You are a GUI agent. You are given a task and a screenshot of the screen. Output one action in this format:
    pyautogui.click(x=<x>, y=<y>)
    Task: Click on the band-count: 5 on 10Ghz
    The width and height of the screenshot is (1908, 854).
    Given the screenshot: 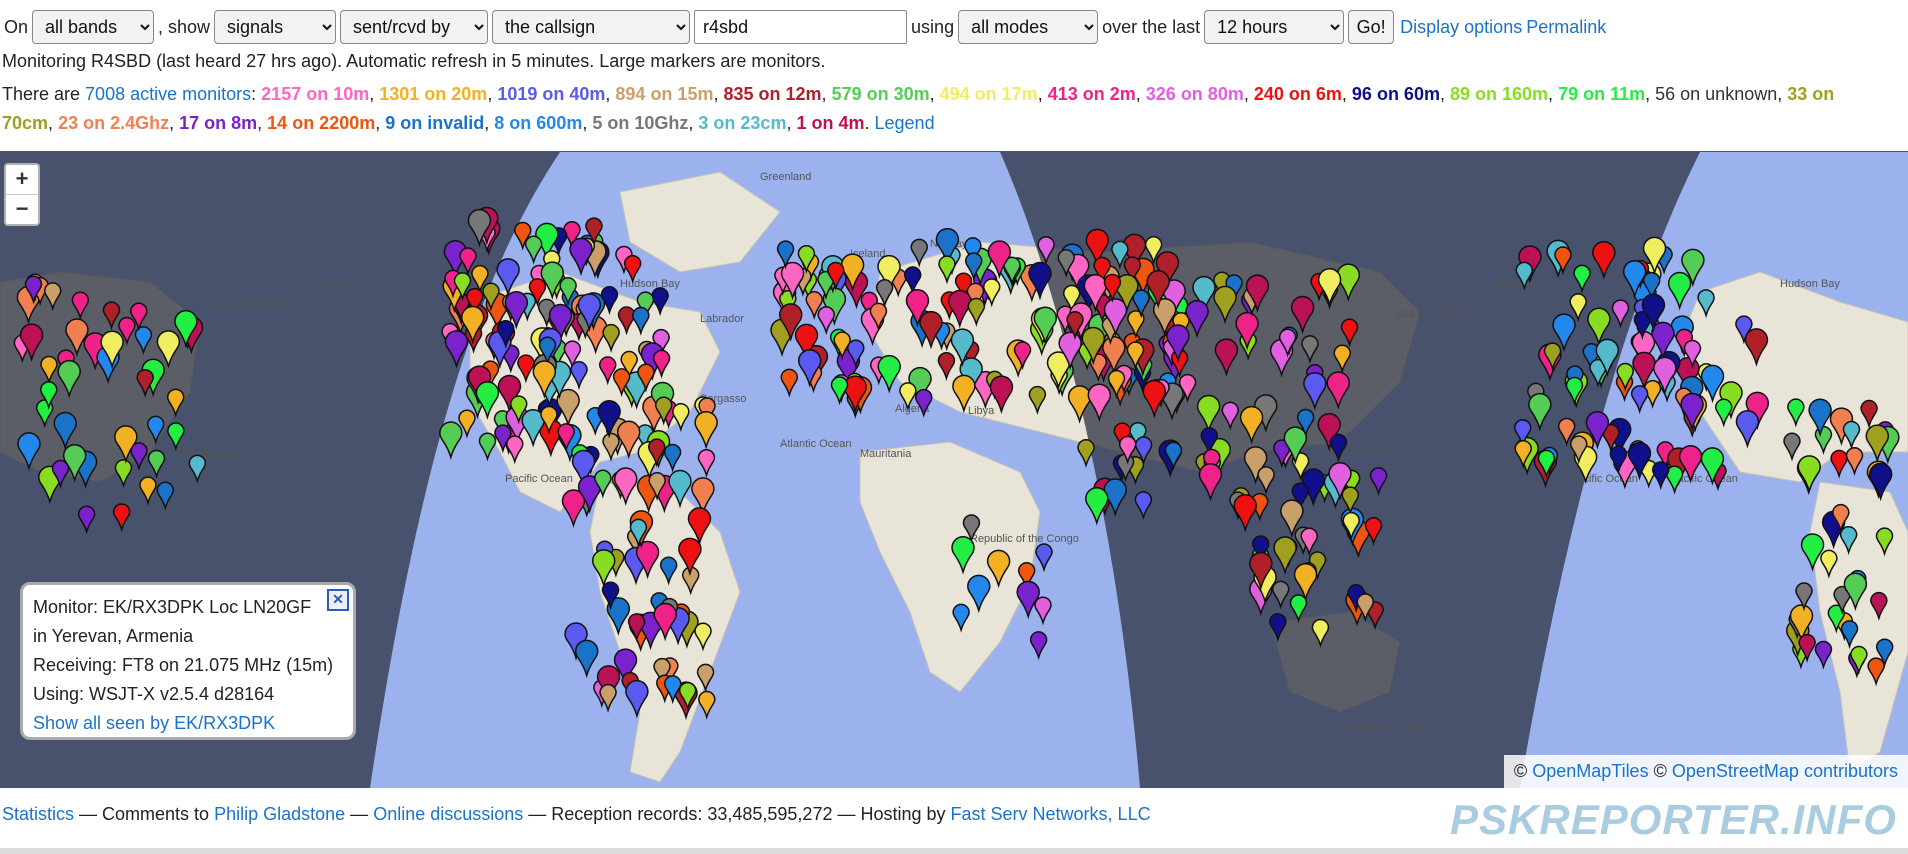 What is the action you would take?
    pyautogui.click(x=640, y=123)
    